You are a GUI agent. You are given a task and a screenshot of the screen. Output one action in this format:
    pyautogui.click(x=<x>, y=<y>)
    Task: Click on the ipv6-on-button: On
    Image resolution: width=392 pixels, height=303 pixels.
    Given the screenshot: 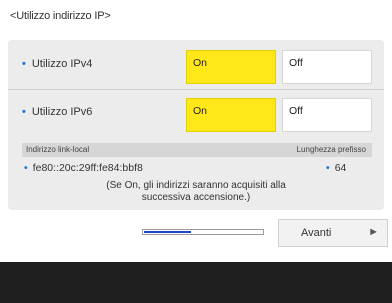 What is the action you would take?
    pyautogui.click(x=231, y=115)
    